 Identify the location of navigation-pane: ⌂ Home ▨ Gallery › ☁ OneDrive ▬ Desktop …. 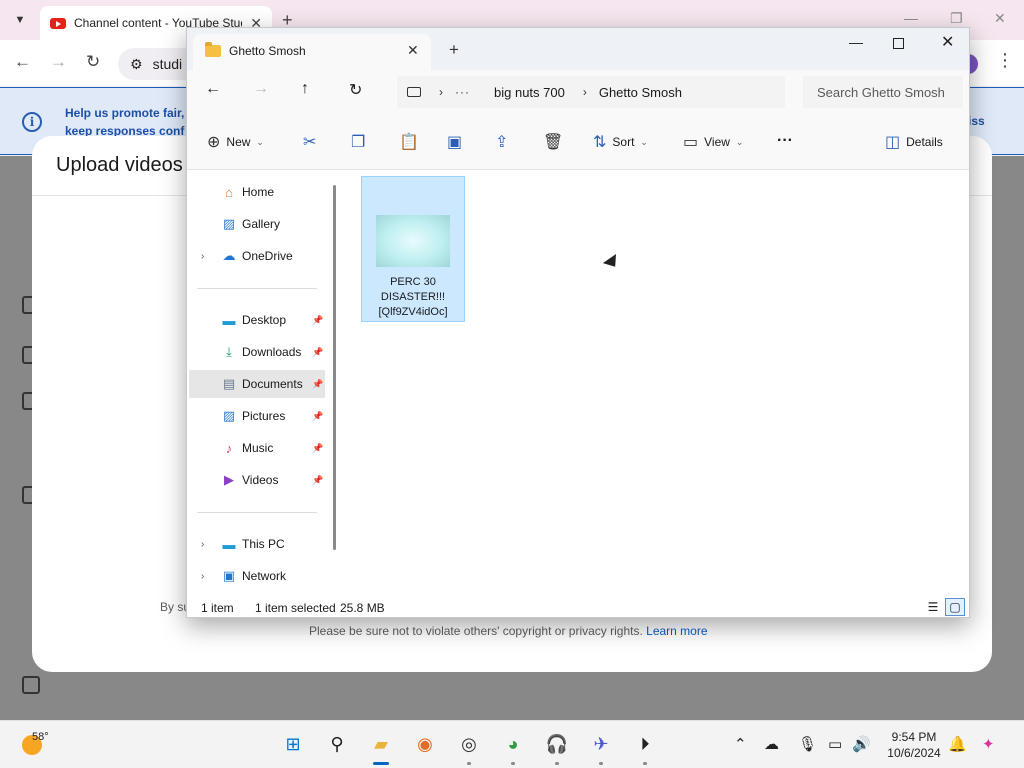
(265, 382).